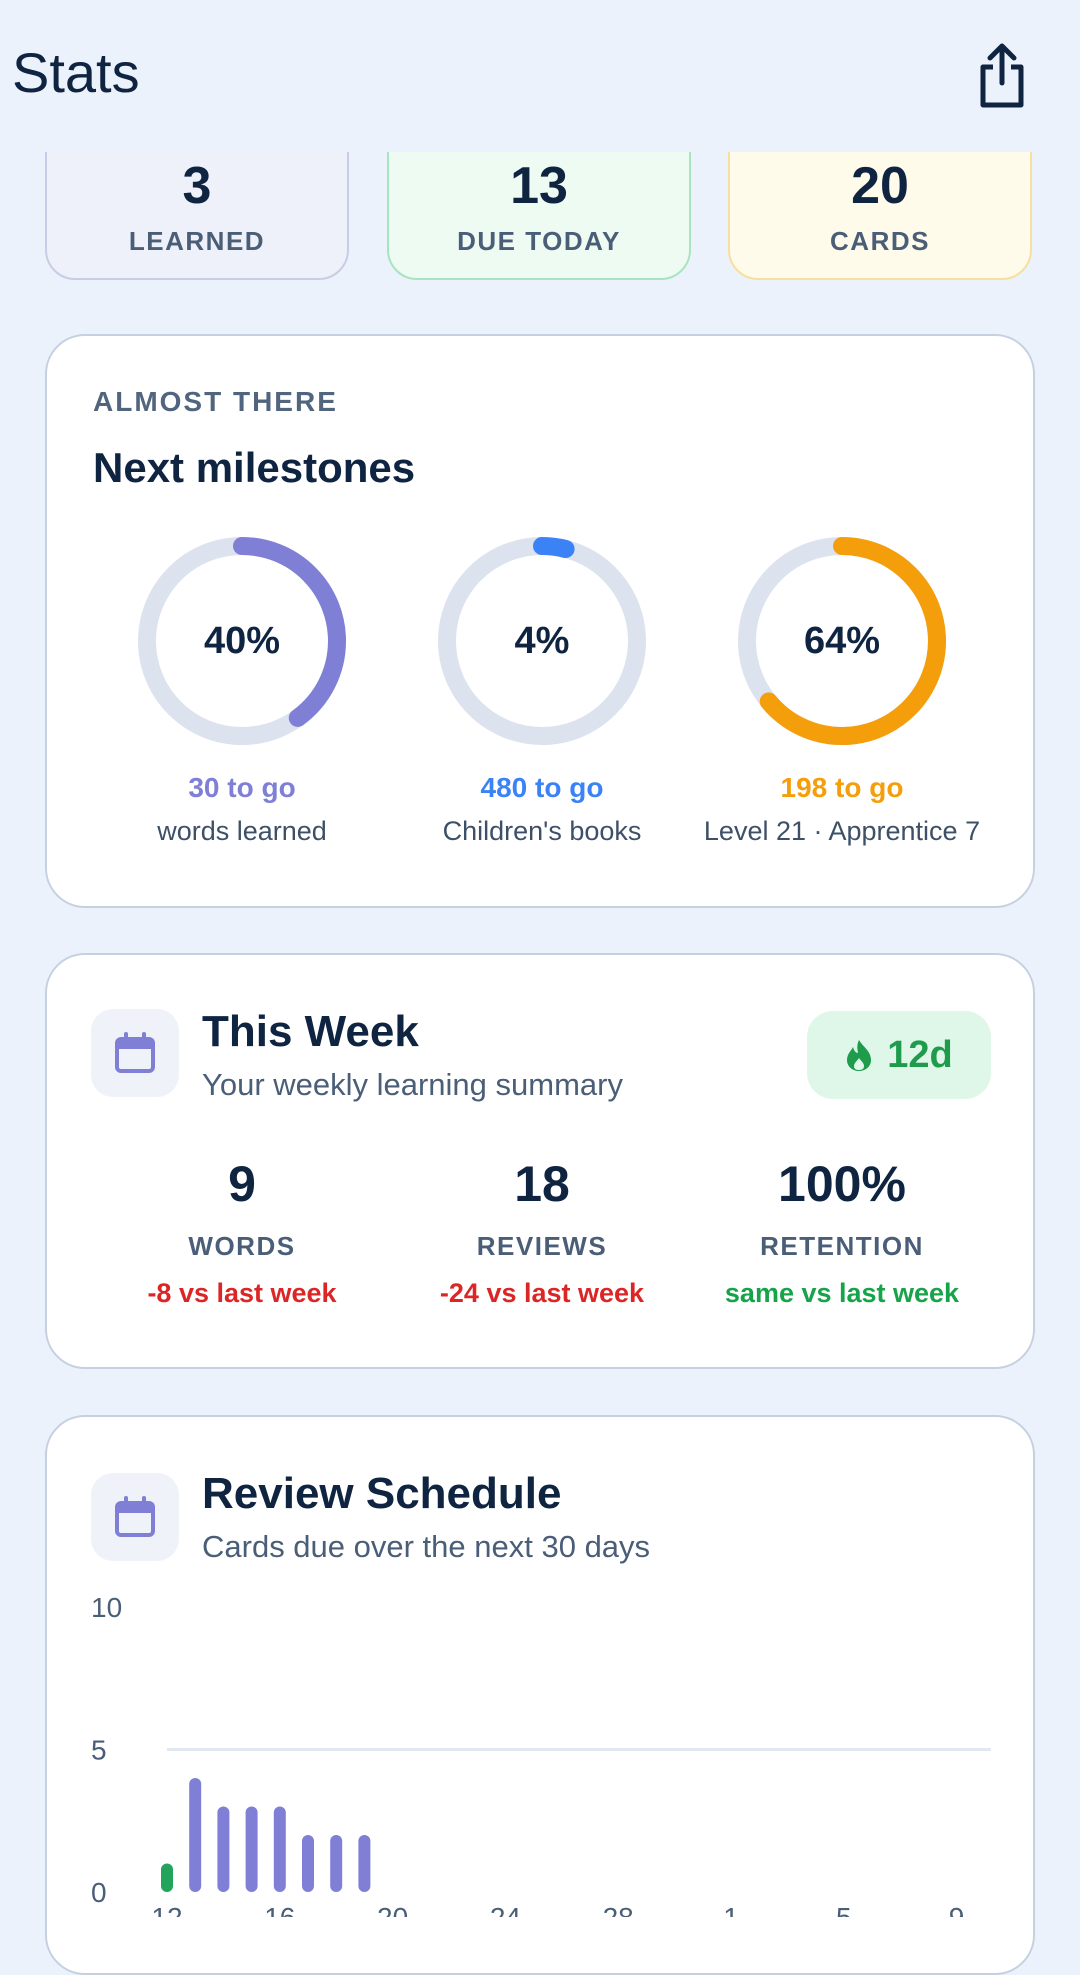  Describe the element at coordinates (842, 787) in the screenshot. I see `milestone-to-go: 198 to go` at that location.